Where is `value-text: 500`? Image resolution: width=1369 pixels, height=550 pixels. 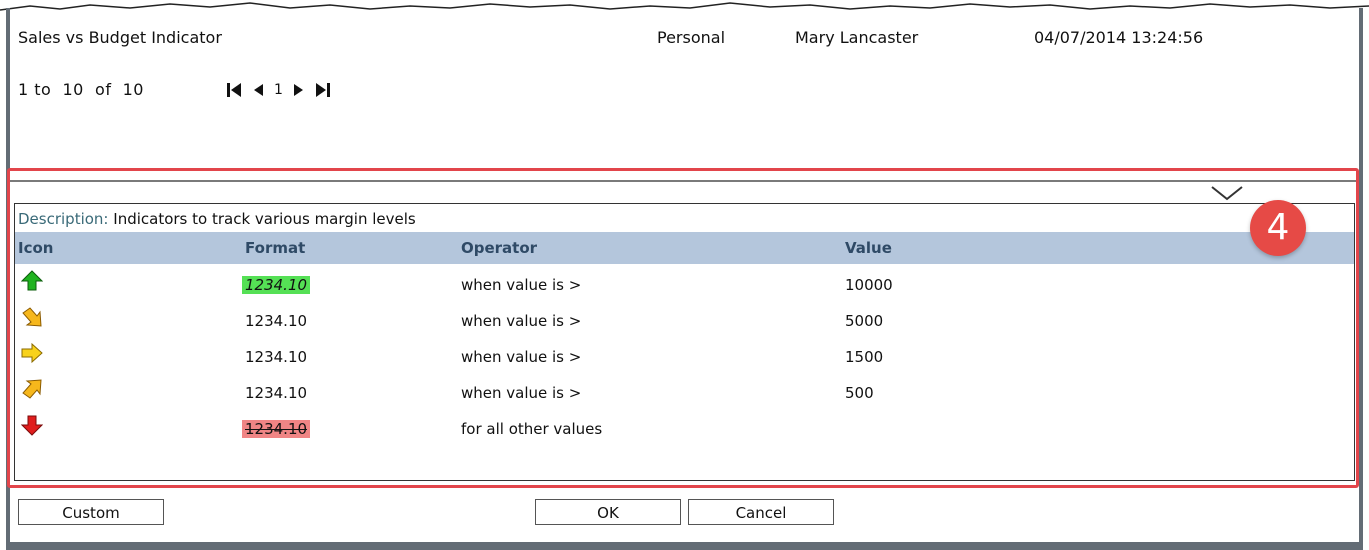 value-text: 500 is located at coordinates (859, 393).